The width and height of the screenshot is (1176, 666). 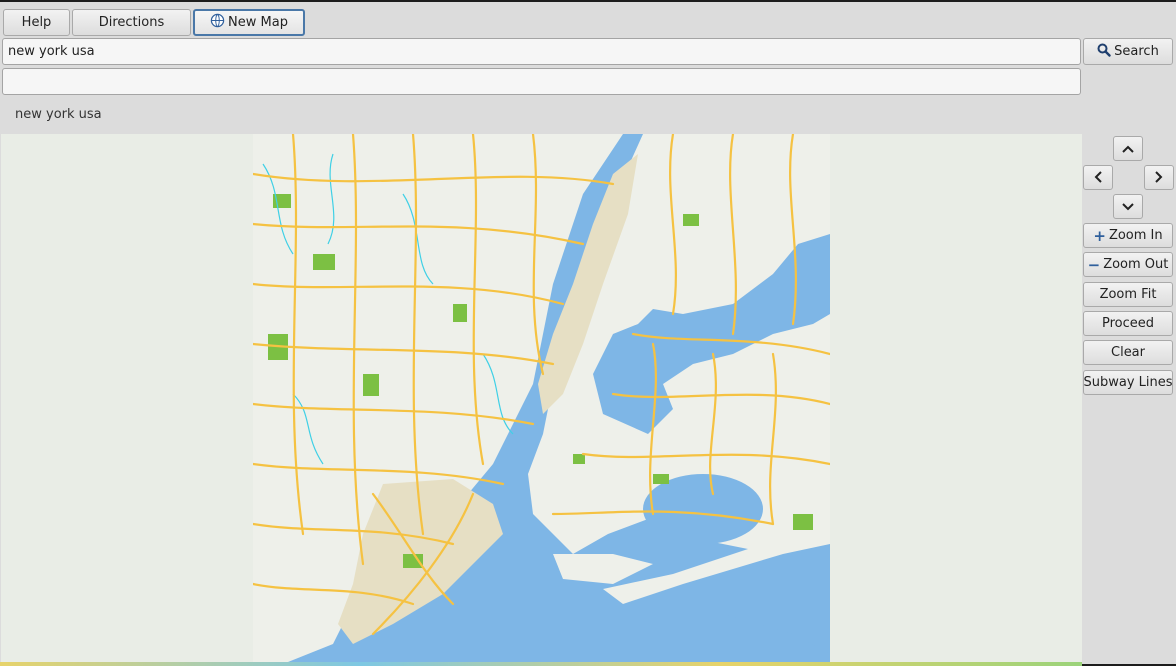 I want to click on zoom-fit-label: Zoom Fit, so click(x=1128, y=294).